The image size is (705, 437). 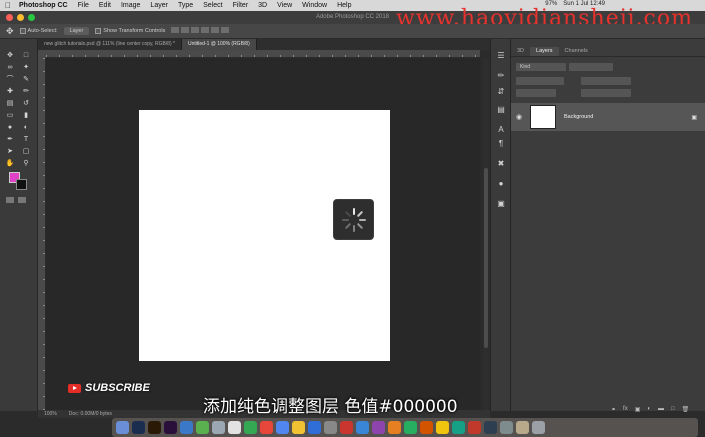 I want to click on gradient-icon: ▮, so click(x=26, y=115).